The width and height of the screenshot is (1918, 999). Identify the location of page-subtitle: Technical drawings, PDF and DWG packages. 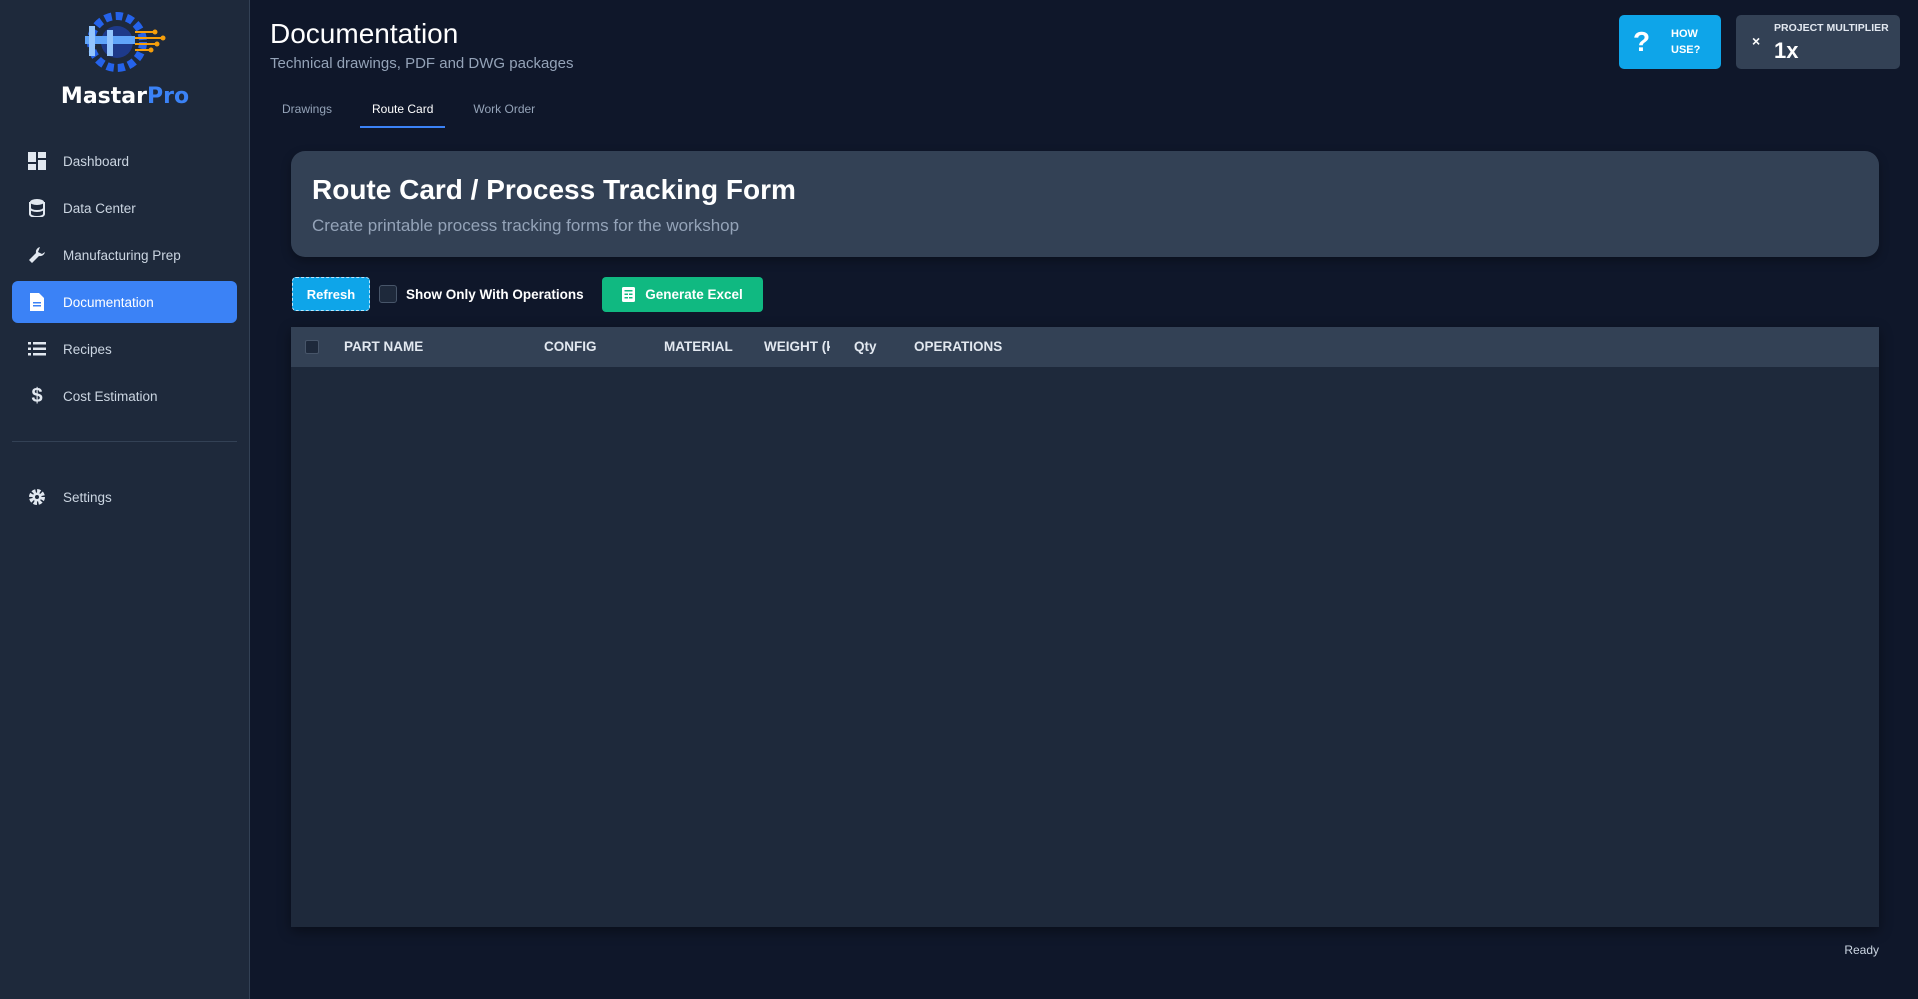
(422, 63).